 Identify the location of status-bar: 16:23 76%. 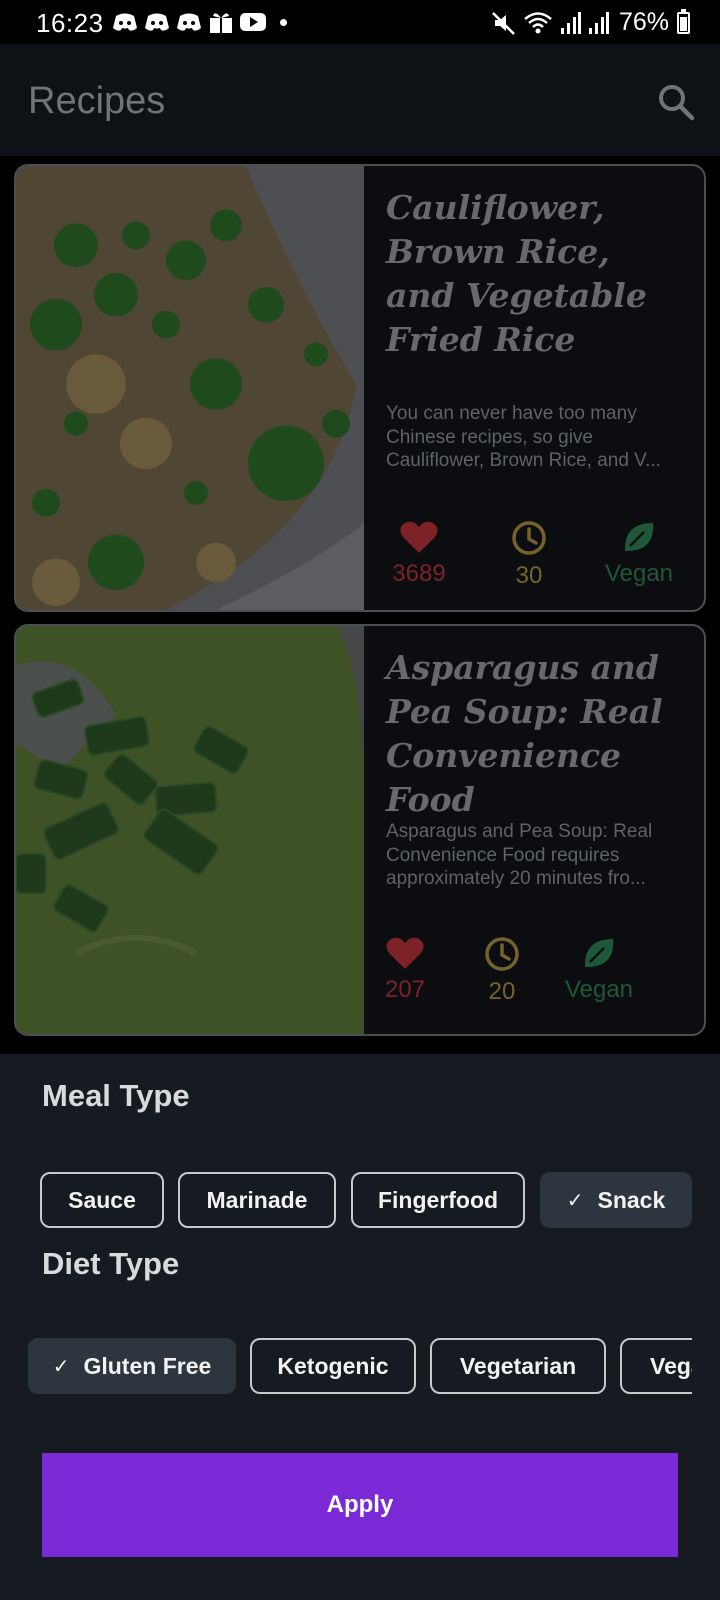
(360, 22).